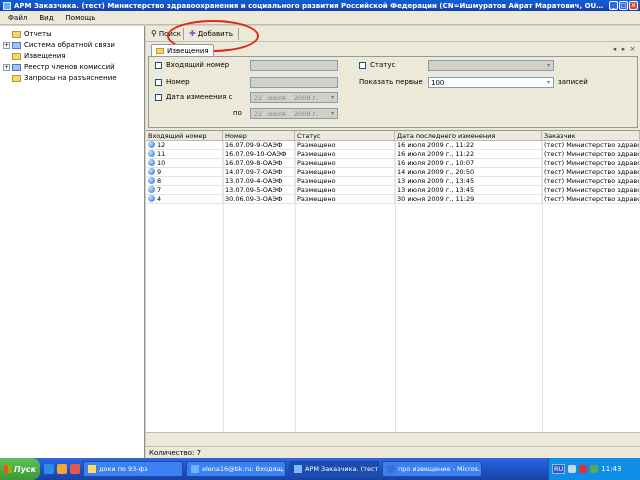  I want to click on number-label: Номер, so click(178, 82).